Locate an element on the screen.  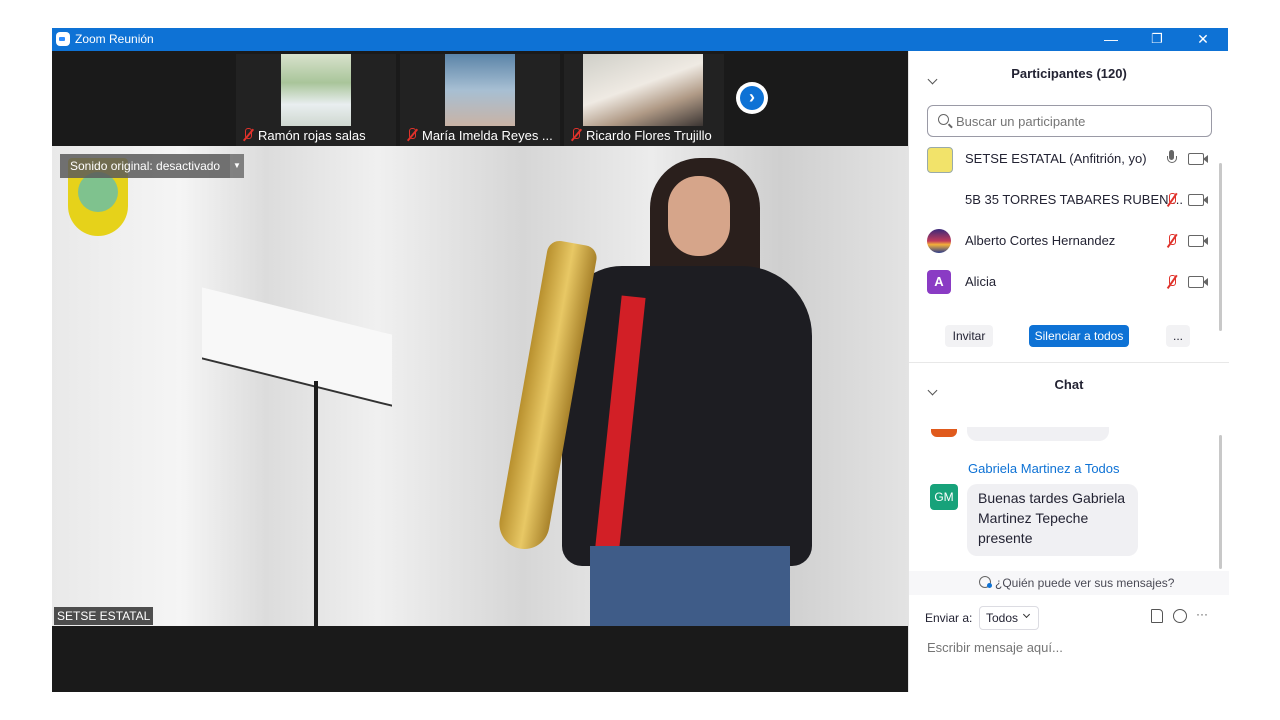
chevron-down-icon: ▼ is located at coordinates (237, 166).